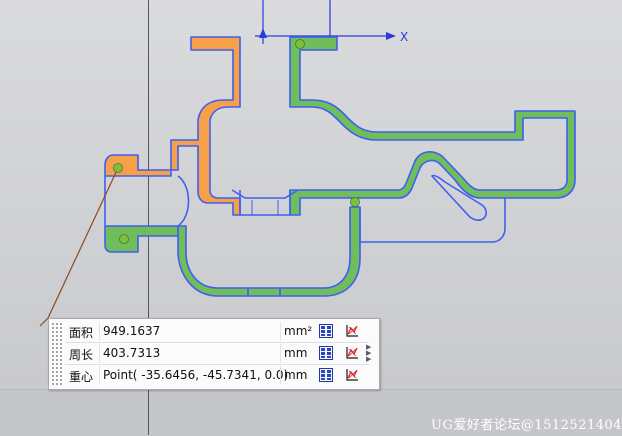  What do you see at coordinates (355, 202) in the screenshot?
I see `point-mid-right` at bounding box center [355, 202].